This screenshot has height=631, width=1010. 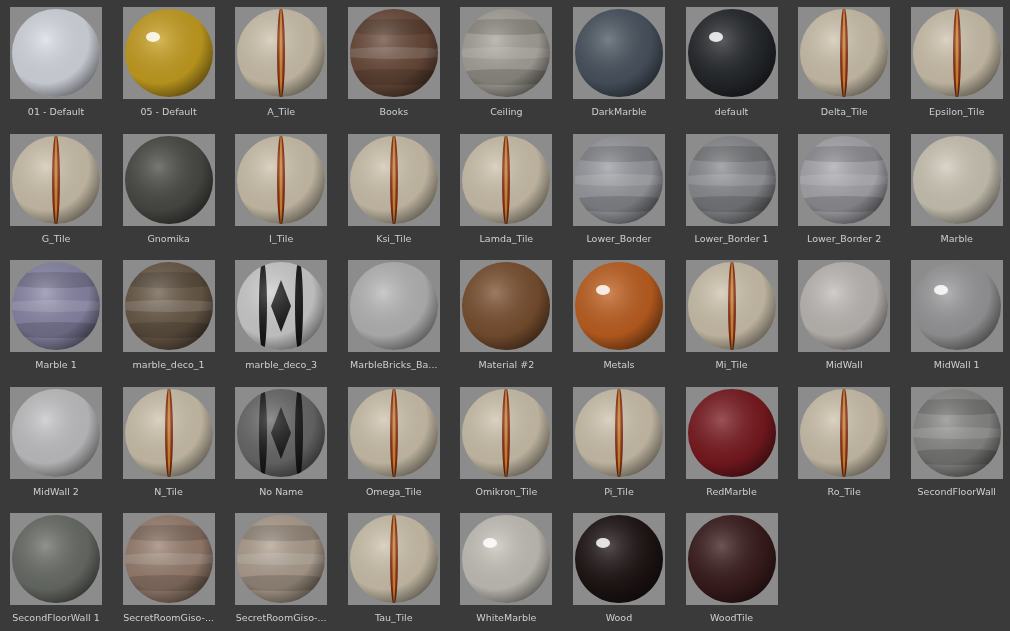 I want to click on material-name: Marble 1, so click(x=56, y=365).